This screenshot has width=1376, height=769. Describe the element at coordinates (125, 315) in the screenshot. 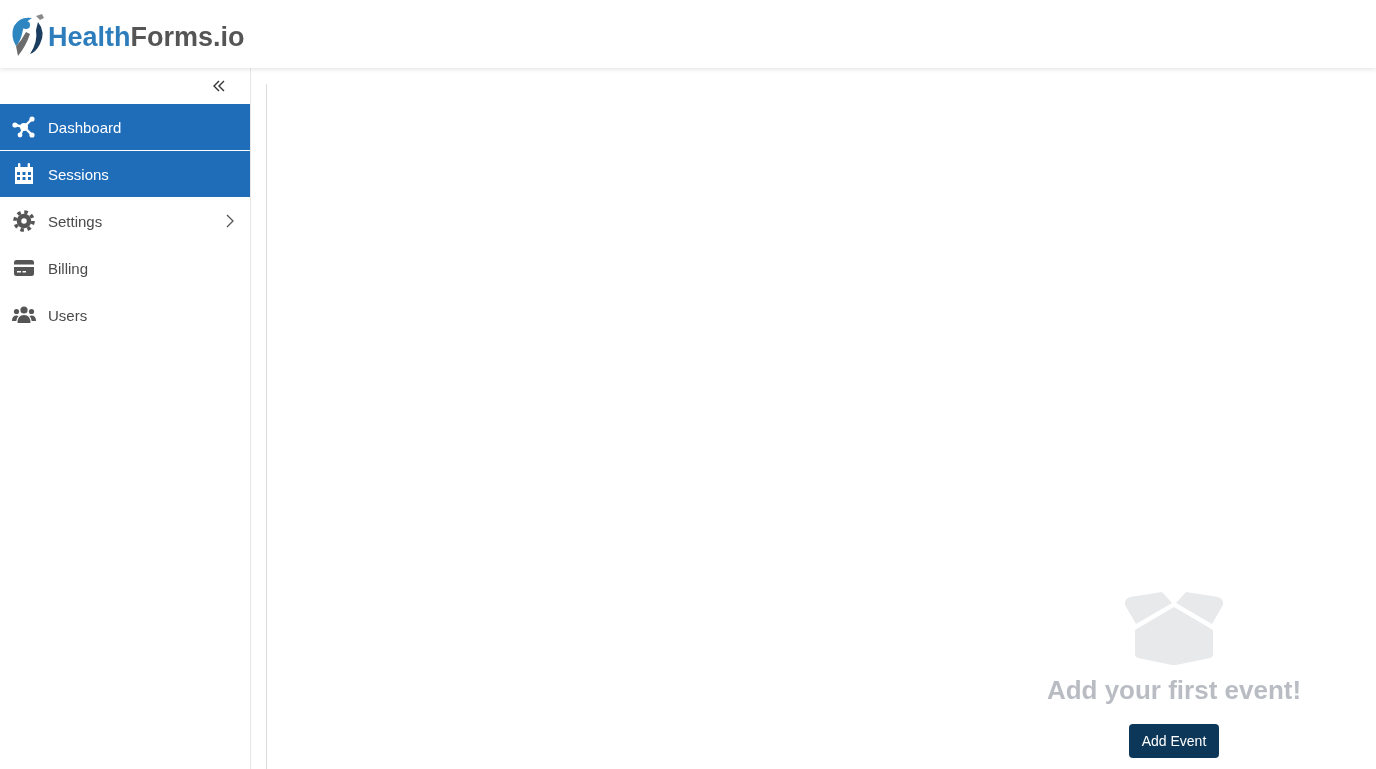

I see `sidebar-item: Users` at that location.